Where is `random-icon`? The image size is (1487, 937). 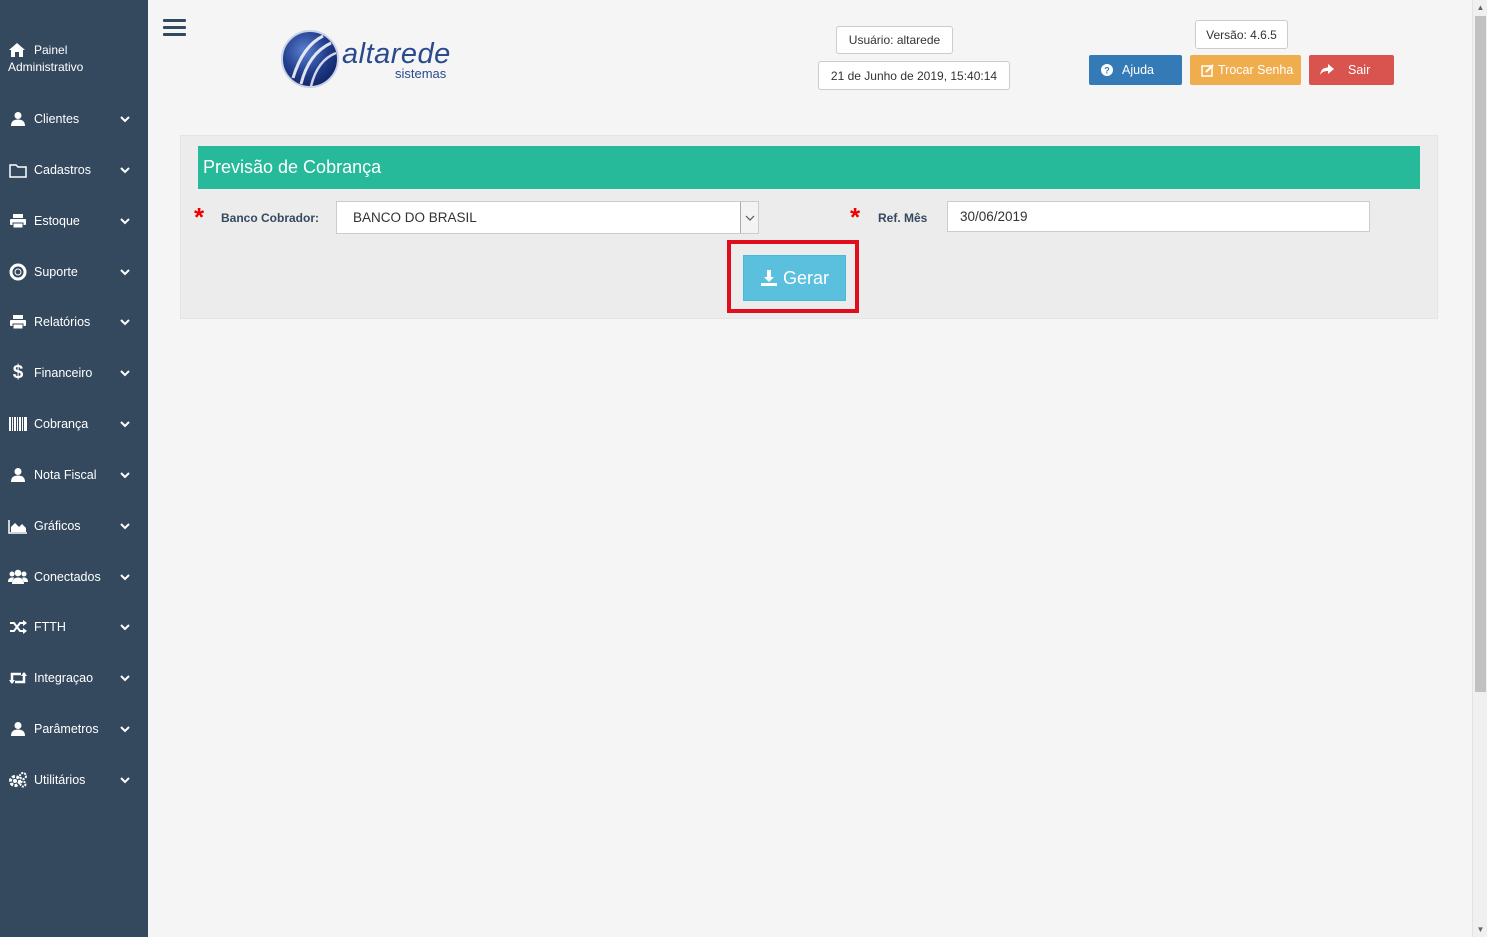
random-icon is located at coordinates (18, 627).